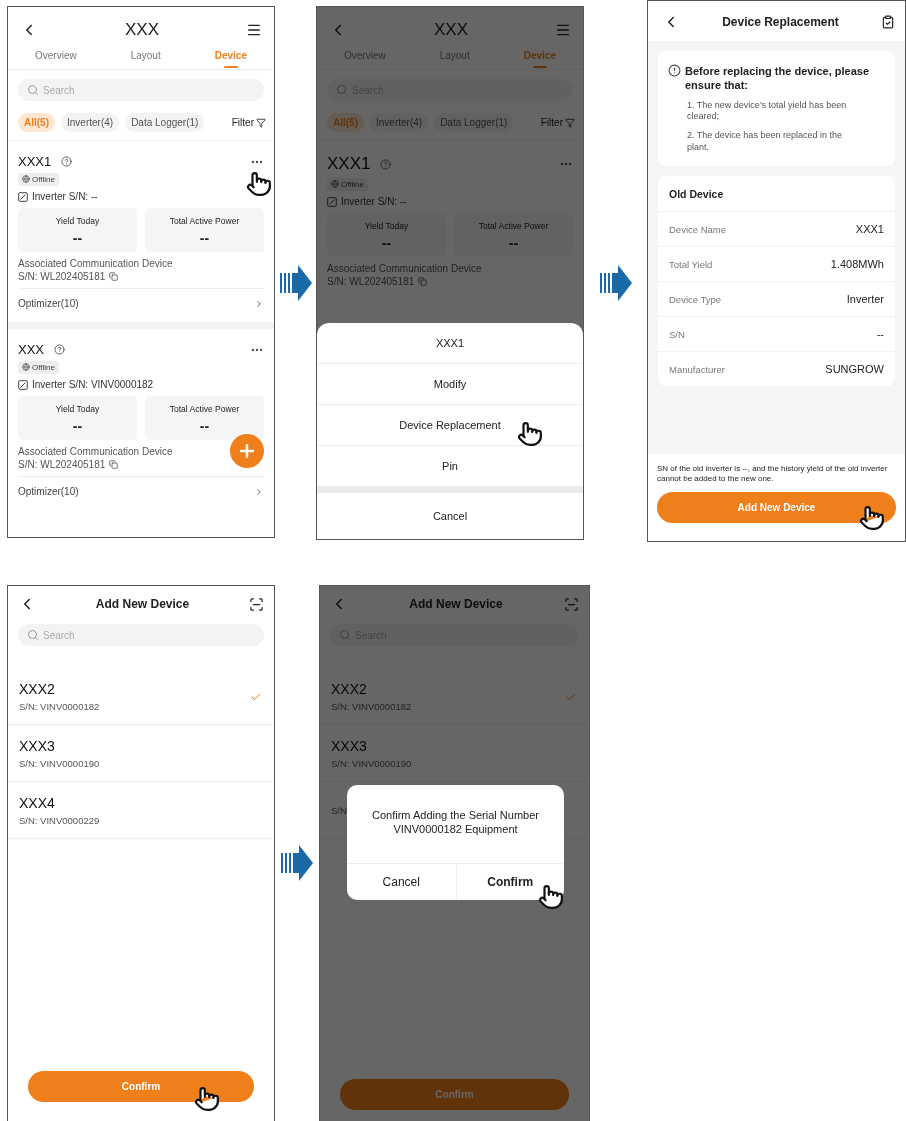 This screenshot has height=1121, width=906. Describe the element at coordinates (450, 384) in the screenshot. I see `sheet-action: Modify` at that location.